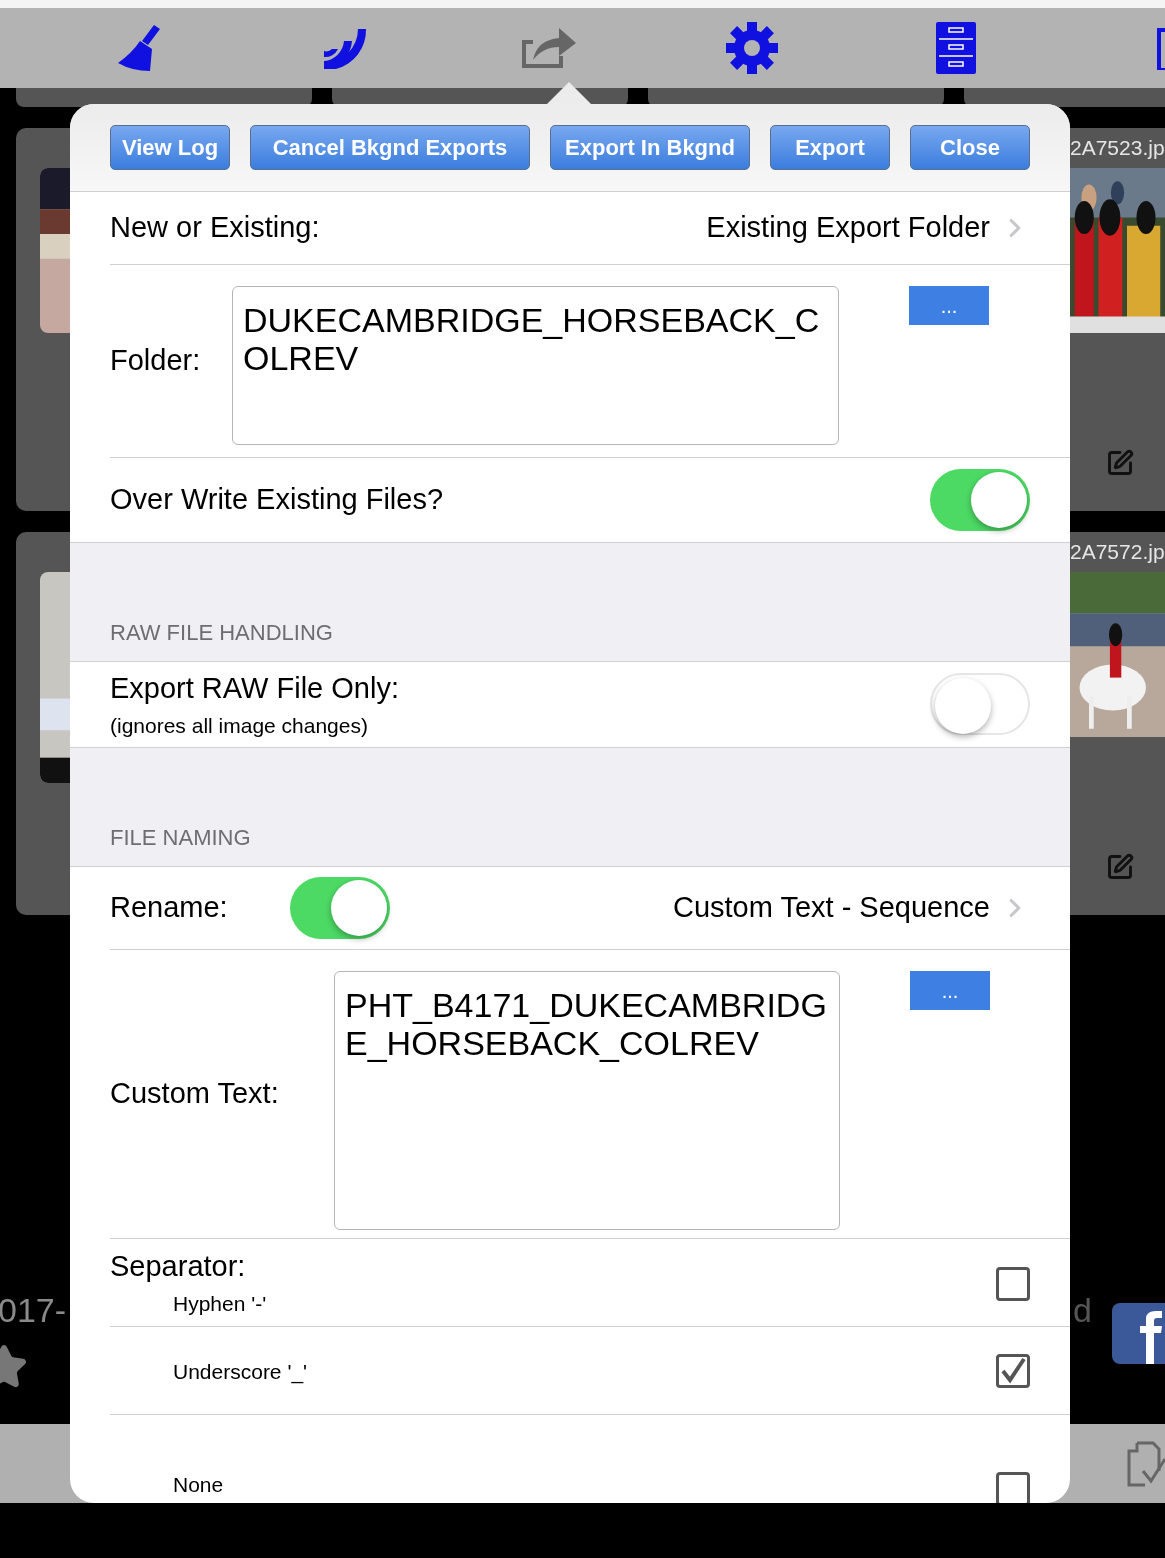  Describe the element at coordinates (1117, 148) in the screenshot. I see `file-name: 2A7523.jp` at that location.